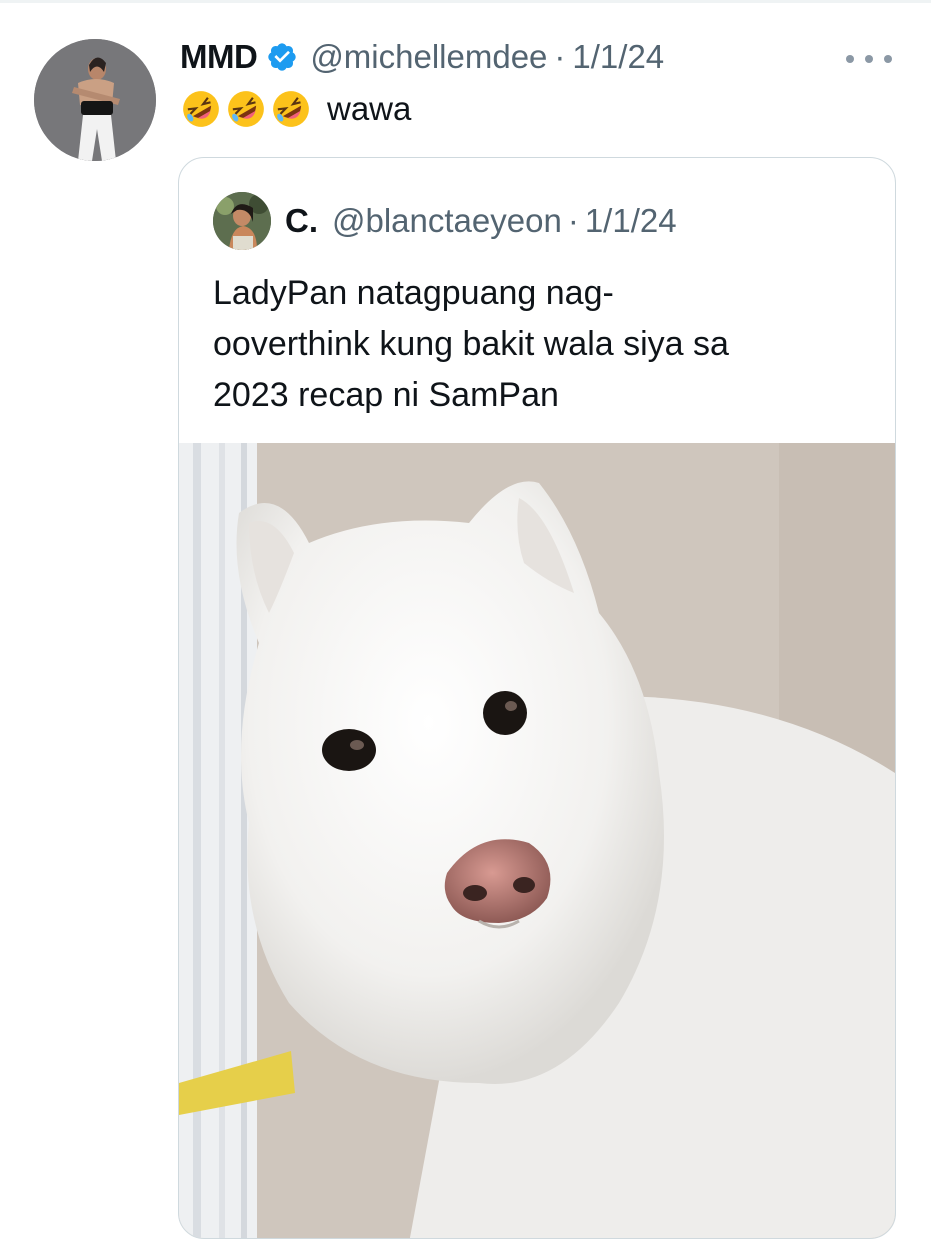 This screenshot has height=1239, width=931. I want to click on quoted-author-avatar, so click(242, 221).